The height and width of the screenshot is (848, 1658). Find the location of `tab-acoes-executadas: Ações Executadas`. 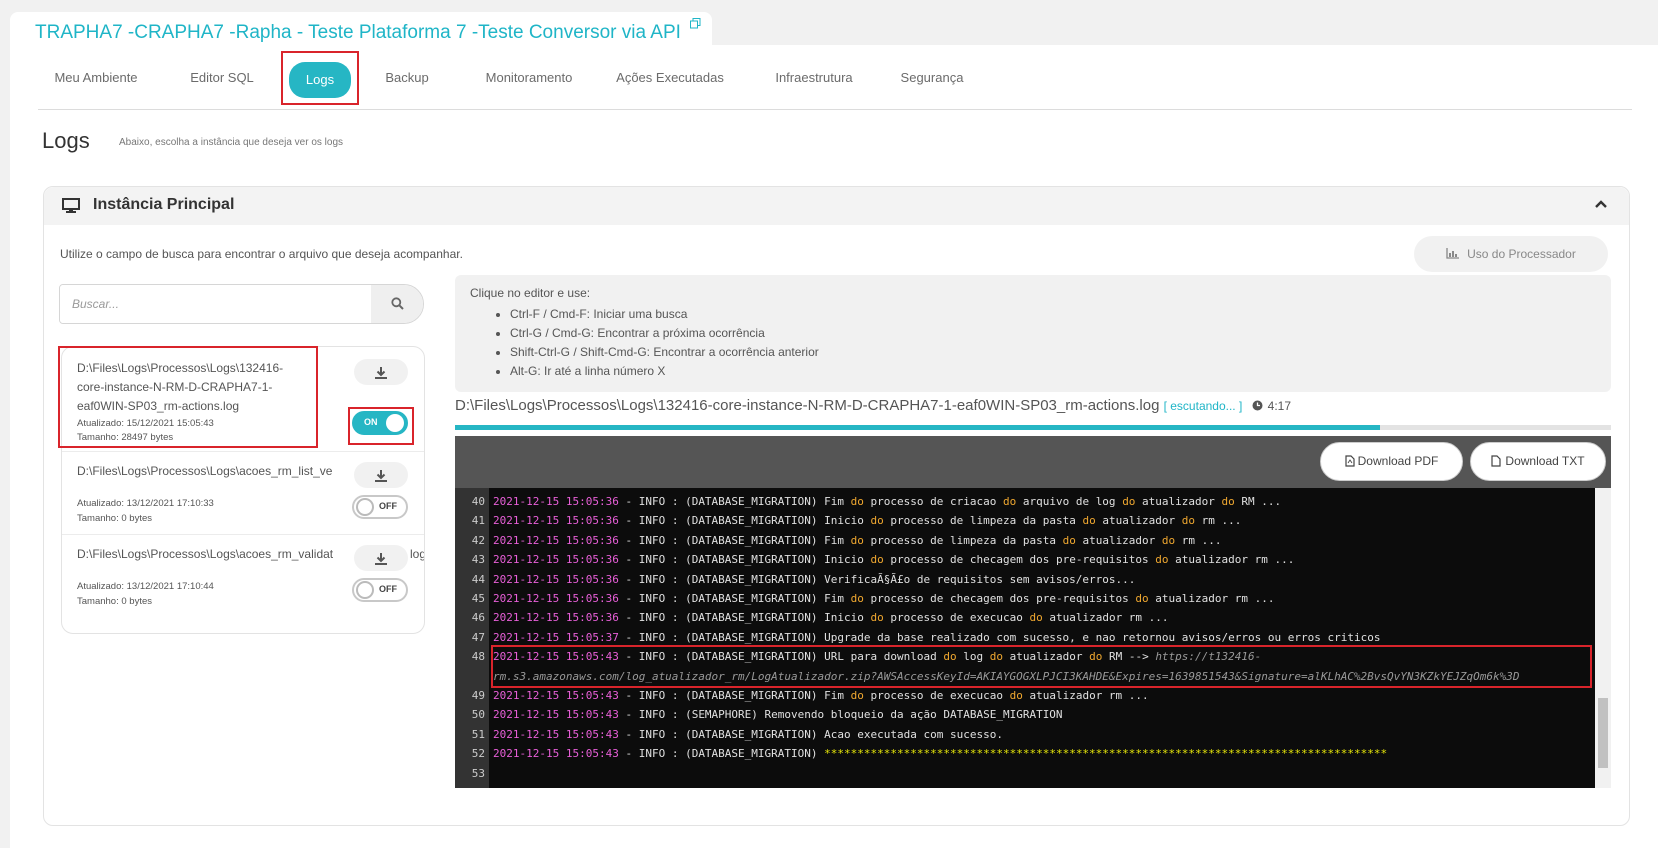

tab-acoes-executadas: Ações Executadas is located at coordinates (670, 78).